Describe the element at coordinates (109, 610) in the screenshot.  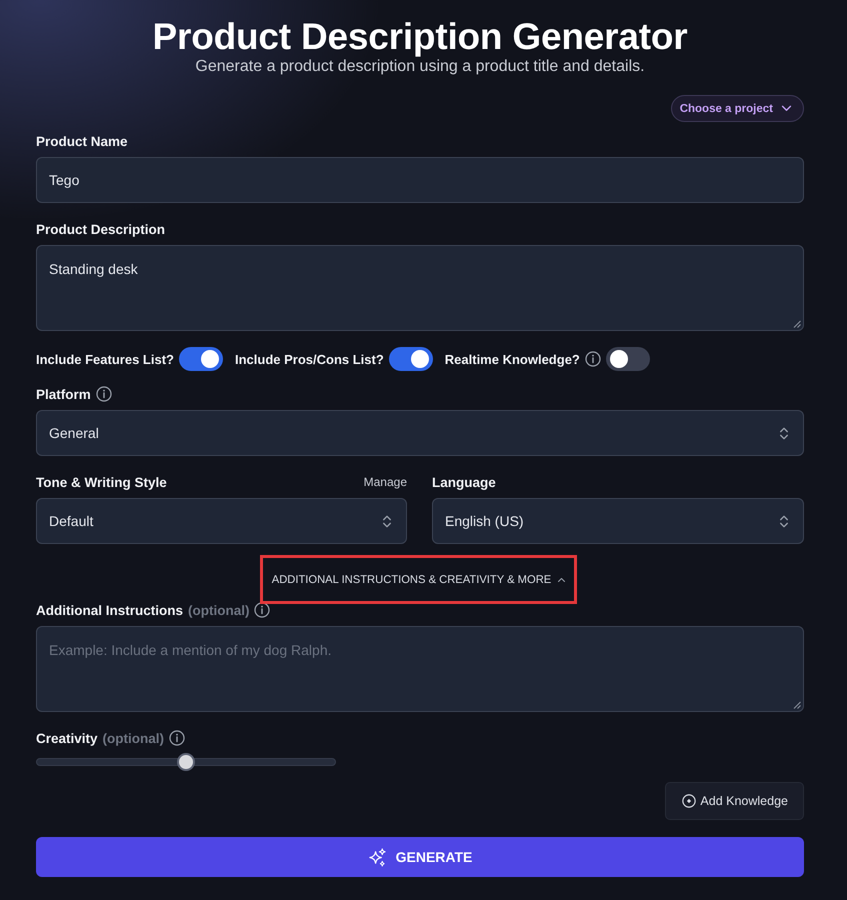
I see `field-label: Additional Instructions` at that location.